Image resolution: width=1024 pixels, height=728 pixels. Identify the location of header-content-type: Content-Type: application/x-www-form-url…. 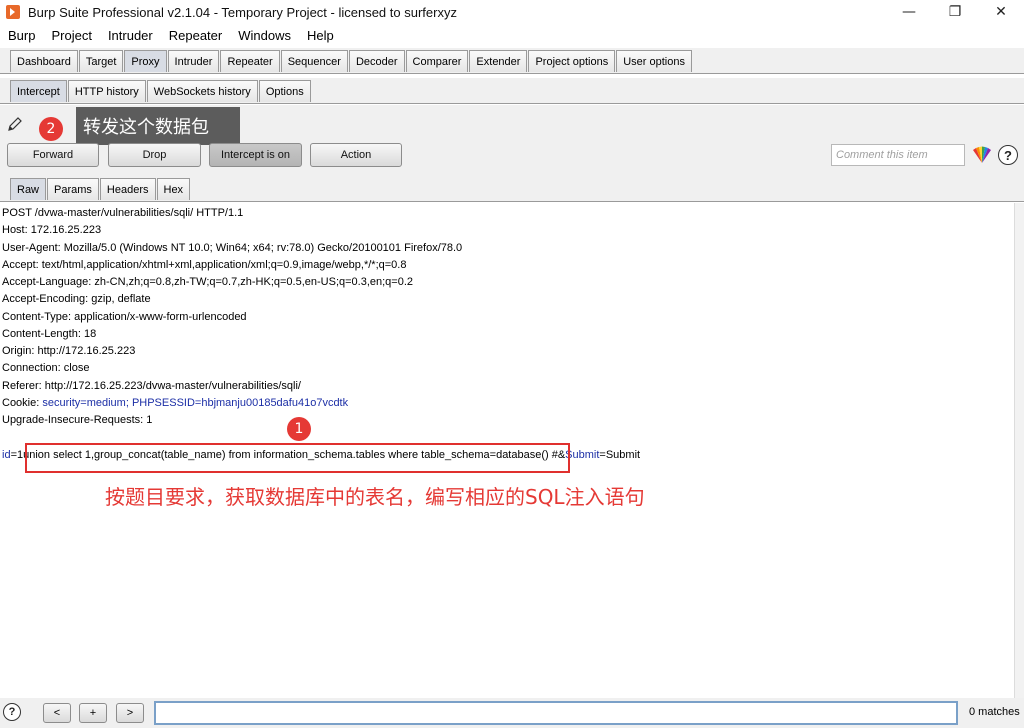
(124, 317).